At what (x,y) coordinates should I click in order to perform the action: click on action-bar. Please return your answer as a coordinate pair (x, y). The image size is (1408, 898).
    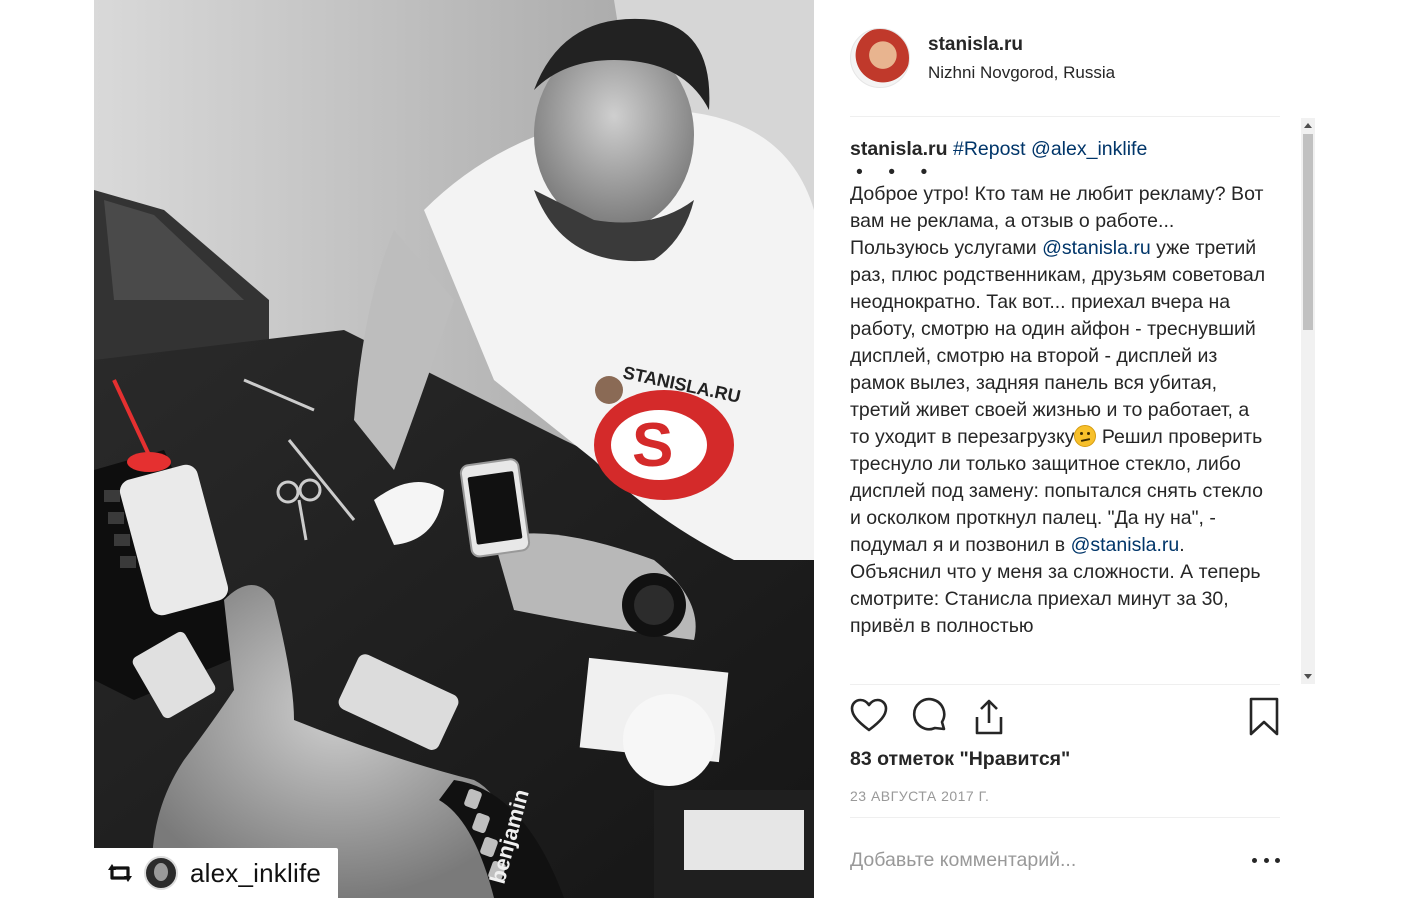
    Looking at the image, I should click on (1065, 717).